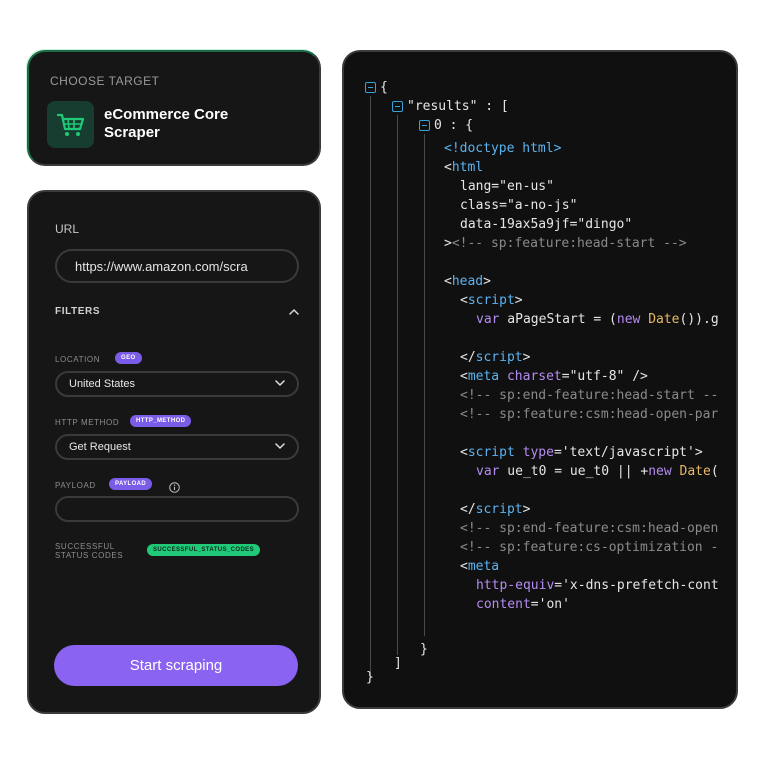 The image size is (768, 768). I want to click on http-method-value: Get Request, so click(100, 447).